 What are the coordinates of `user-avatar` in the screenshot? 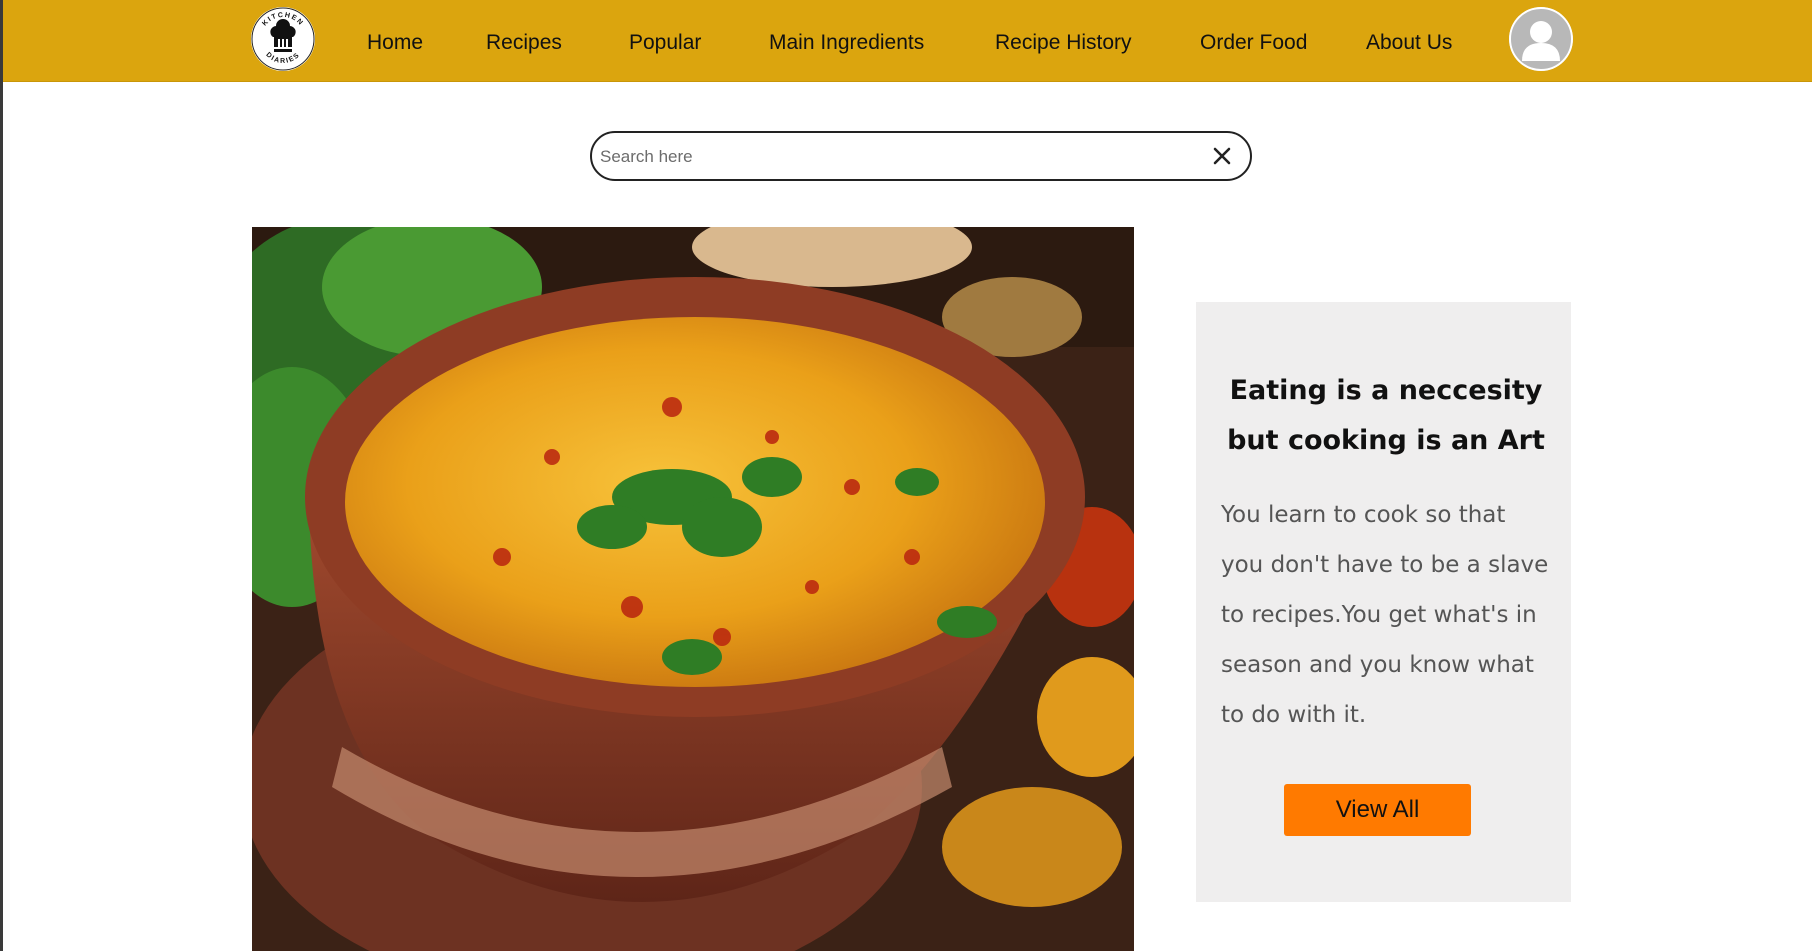 It's located at (1541, 39).